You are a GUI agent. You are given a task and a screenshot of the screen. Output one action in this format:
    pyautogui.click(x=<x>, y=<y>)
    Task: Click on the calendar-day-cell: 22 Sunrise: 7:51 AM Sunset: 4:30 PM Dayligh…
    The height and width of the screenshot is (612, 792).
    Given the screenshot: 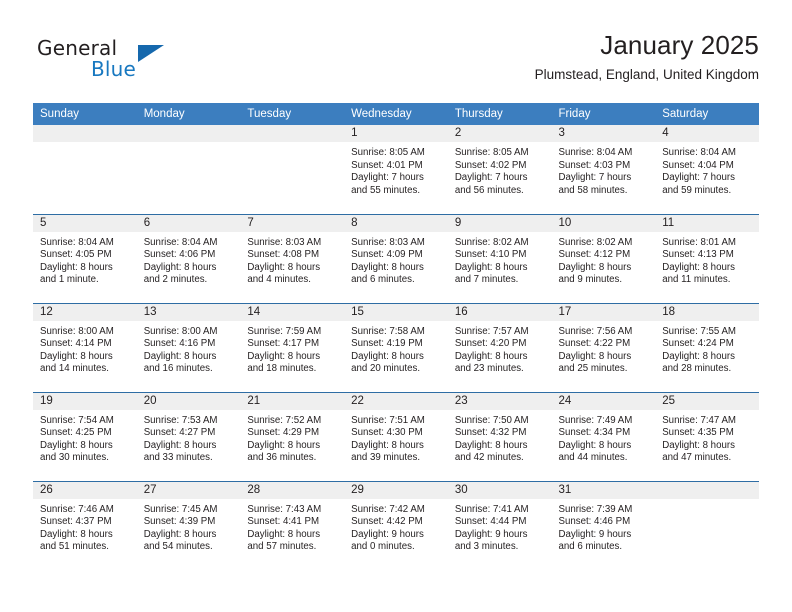 What is the action you would take?
    pyautogui.click(x=396, y=436)
    